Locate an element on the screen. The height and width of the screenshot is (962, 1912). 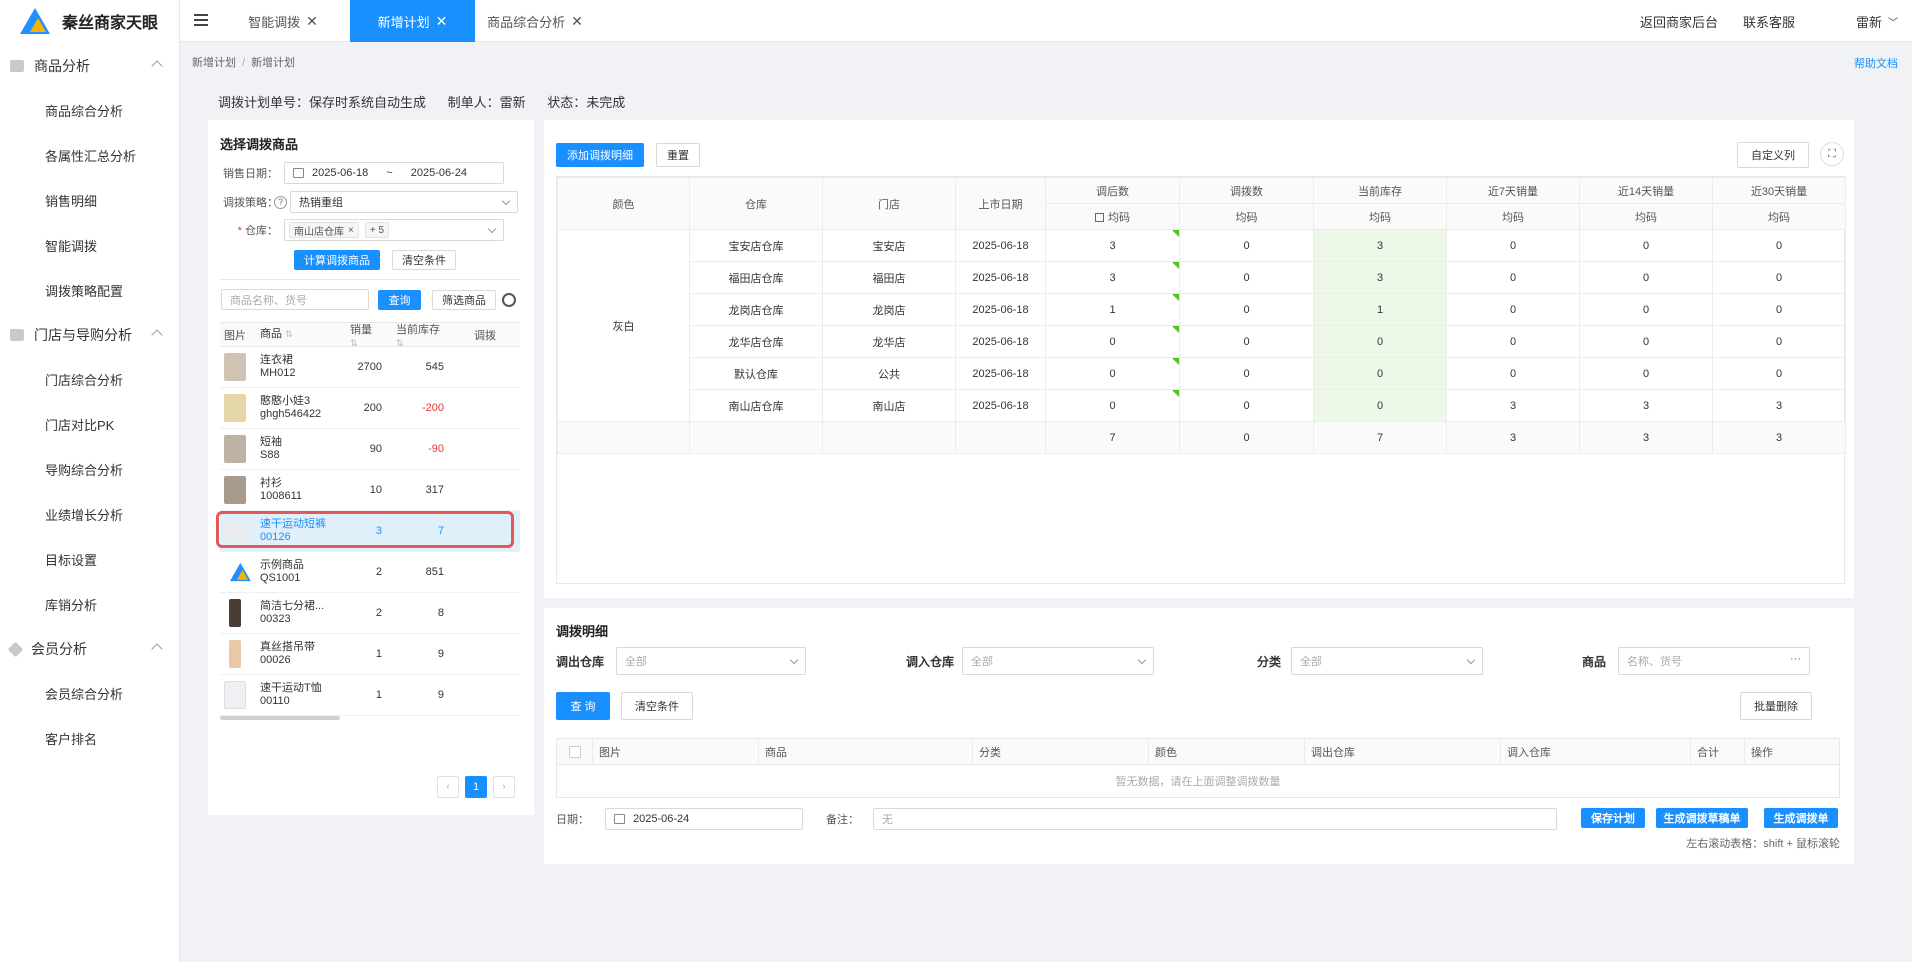
menu-item-target: 目标设置 is located at coordinates (89, 559).